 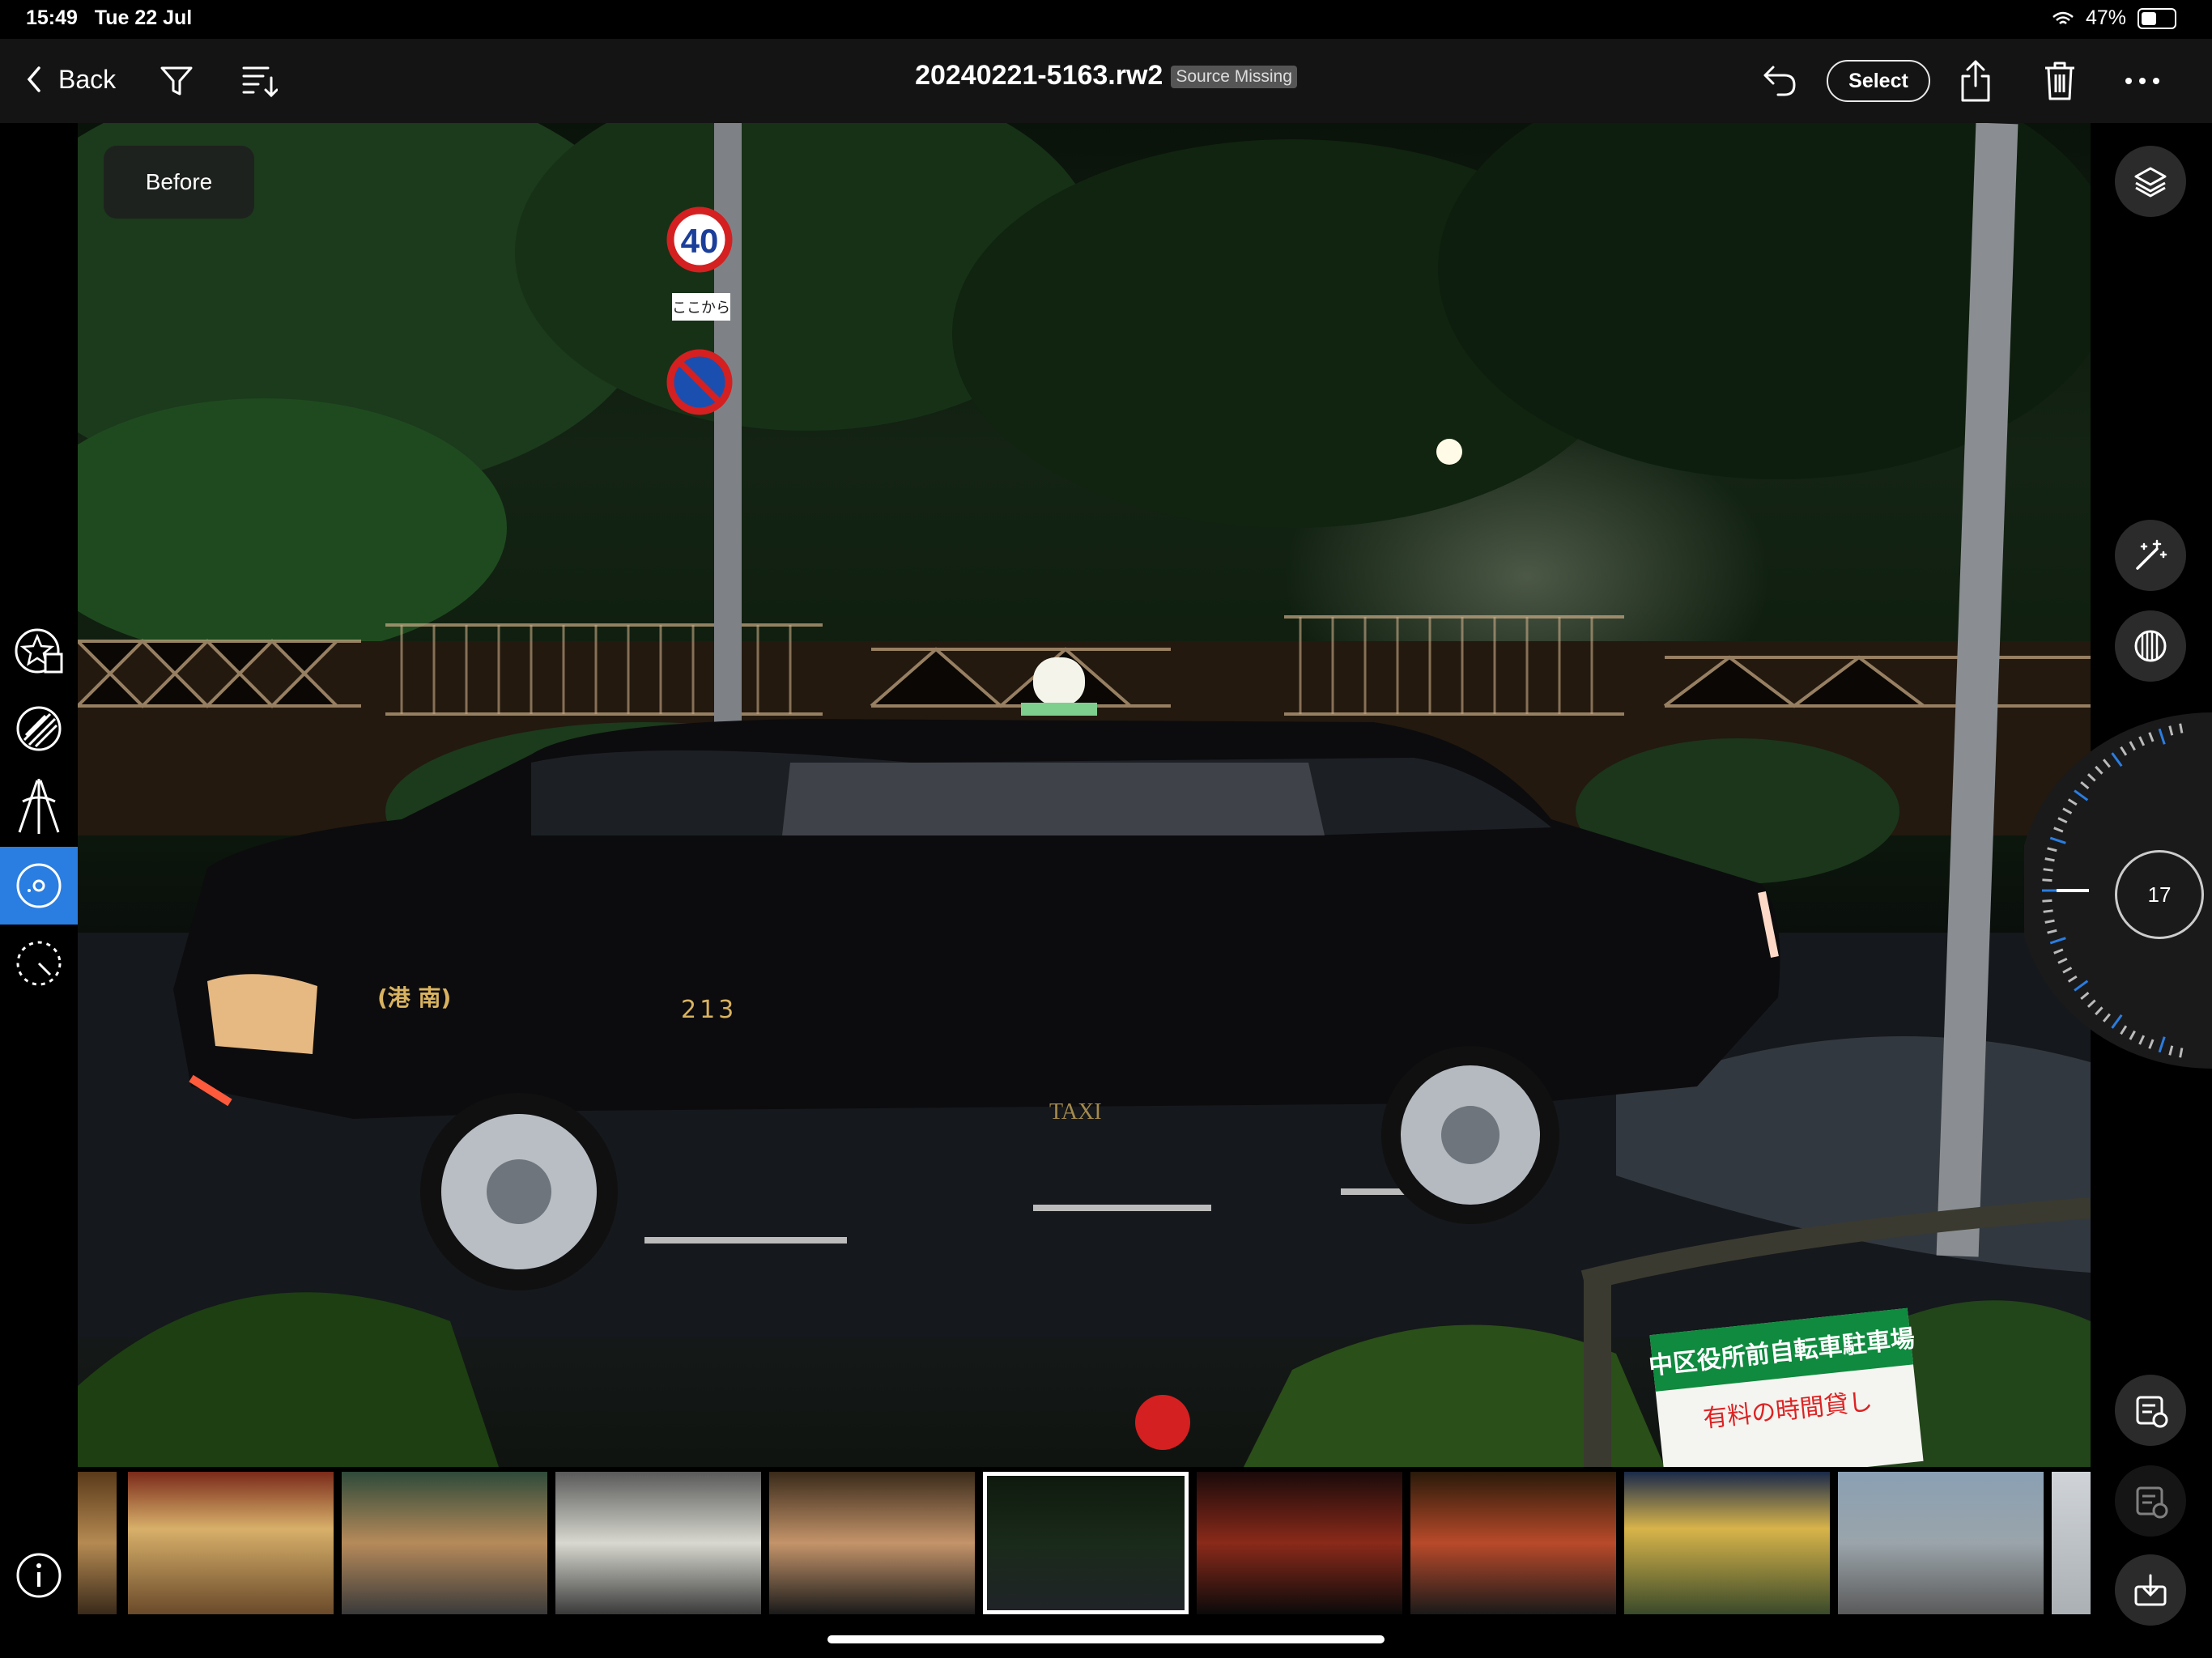 I want to click on dial-value: 17, so click(x=2160, y=894).